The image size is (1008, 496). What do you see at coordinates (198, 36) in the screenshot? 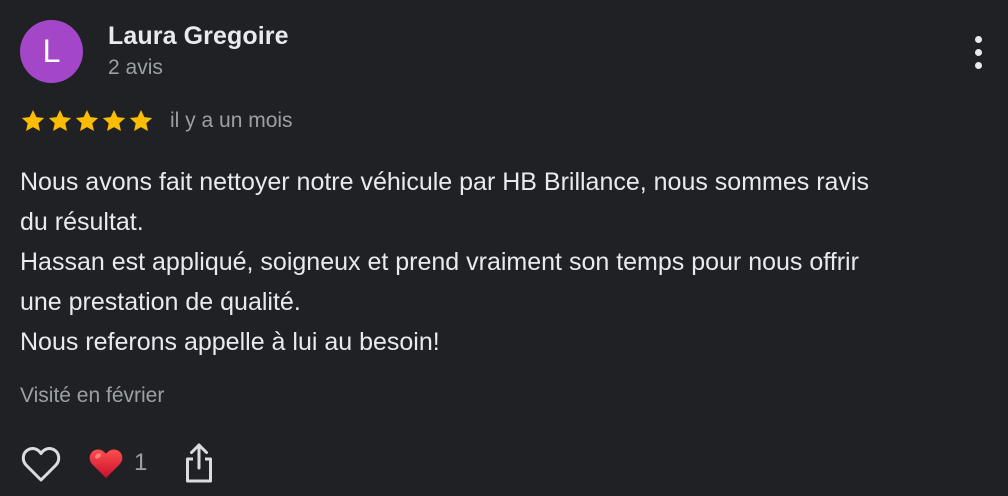
I see `author-name: Laura Gregoire` at bounding box center [198, 36].